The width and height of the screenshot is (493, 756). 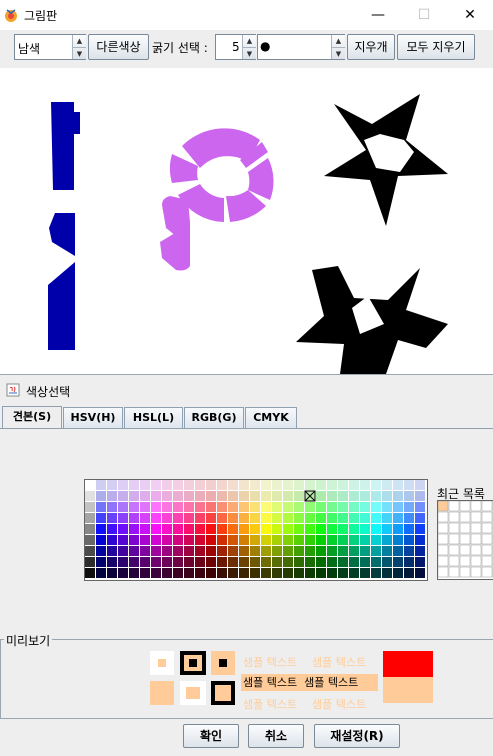 What do you see at coordinates (338, 41) in the screenshot?
I see `spin-up-icon: ▲` at bounding box center [338, 41].